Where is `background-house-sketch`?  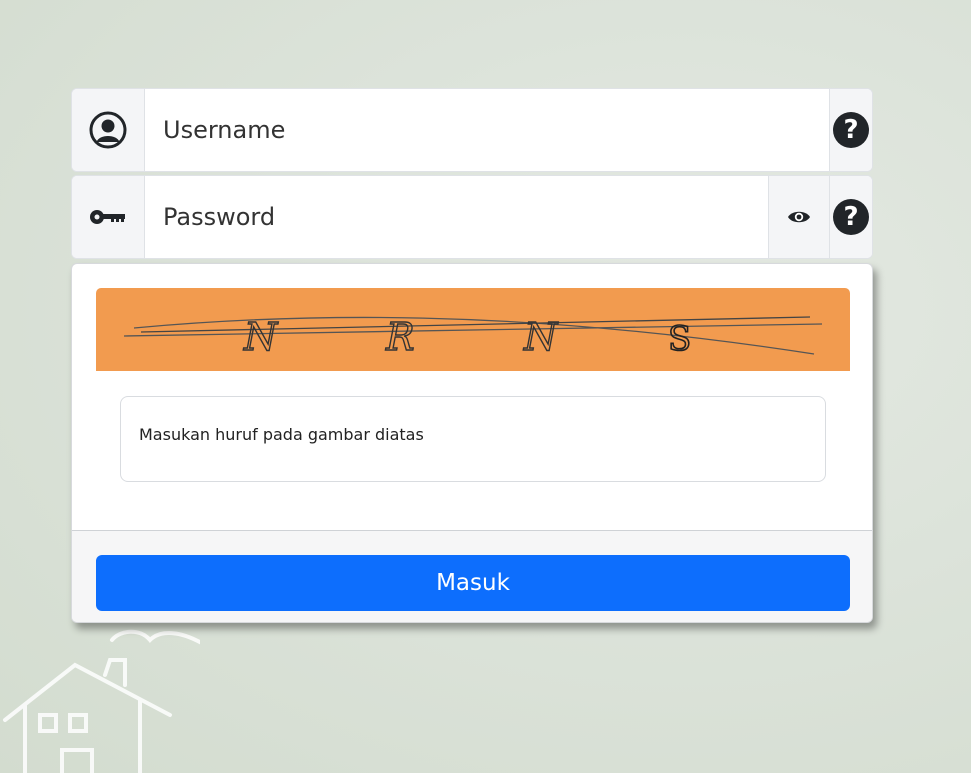 background-house-sketch is located at coordinates (101, 701).